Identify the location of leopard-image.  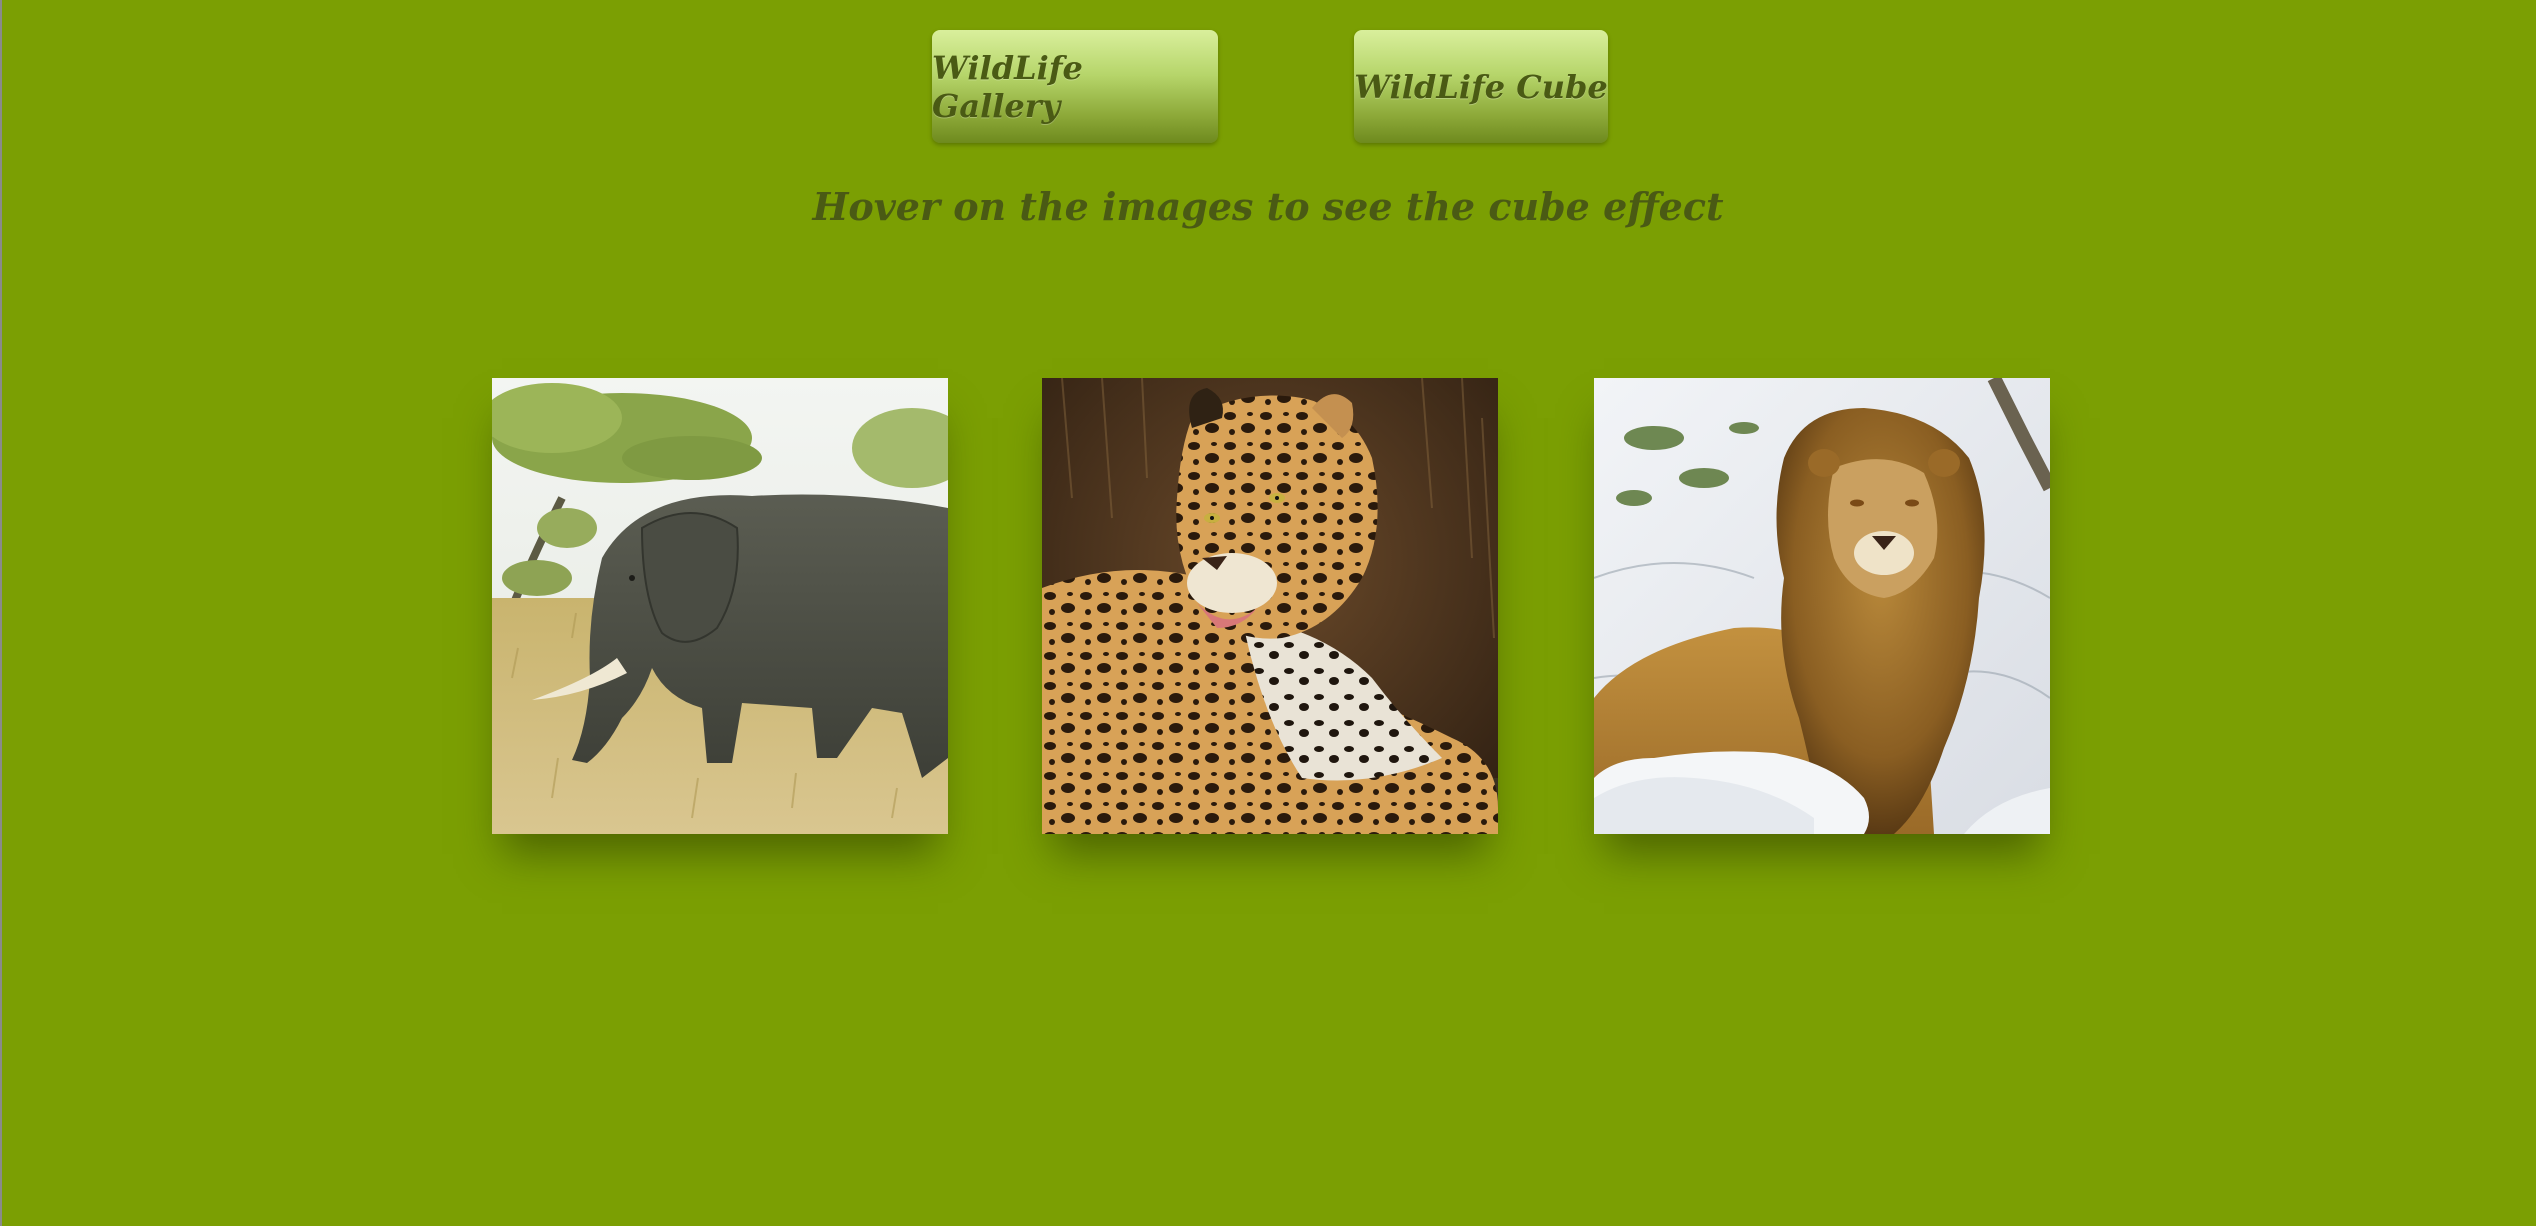
(1270, 606).